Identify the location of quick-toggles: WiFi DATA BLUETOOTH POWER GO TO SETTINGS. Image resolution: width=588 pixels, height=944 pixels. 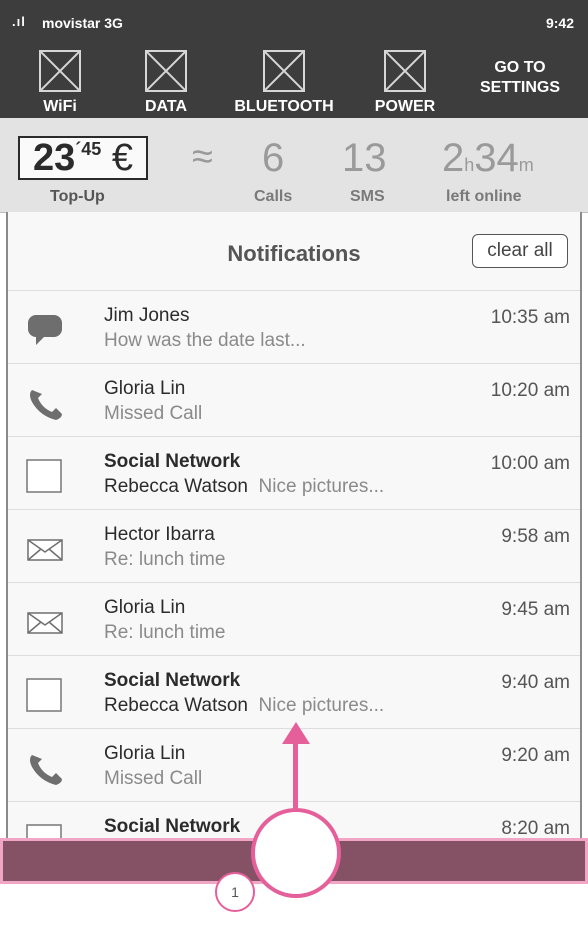
(294, 81).